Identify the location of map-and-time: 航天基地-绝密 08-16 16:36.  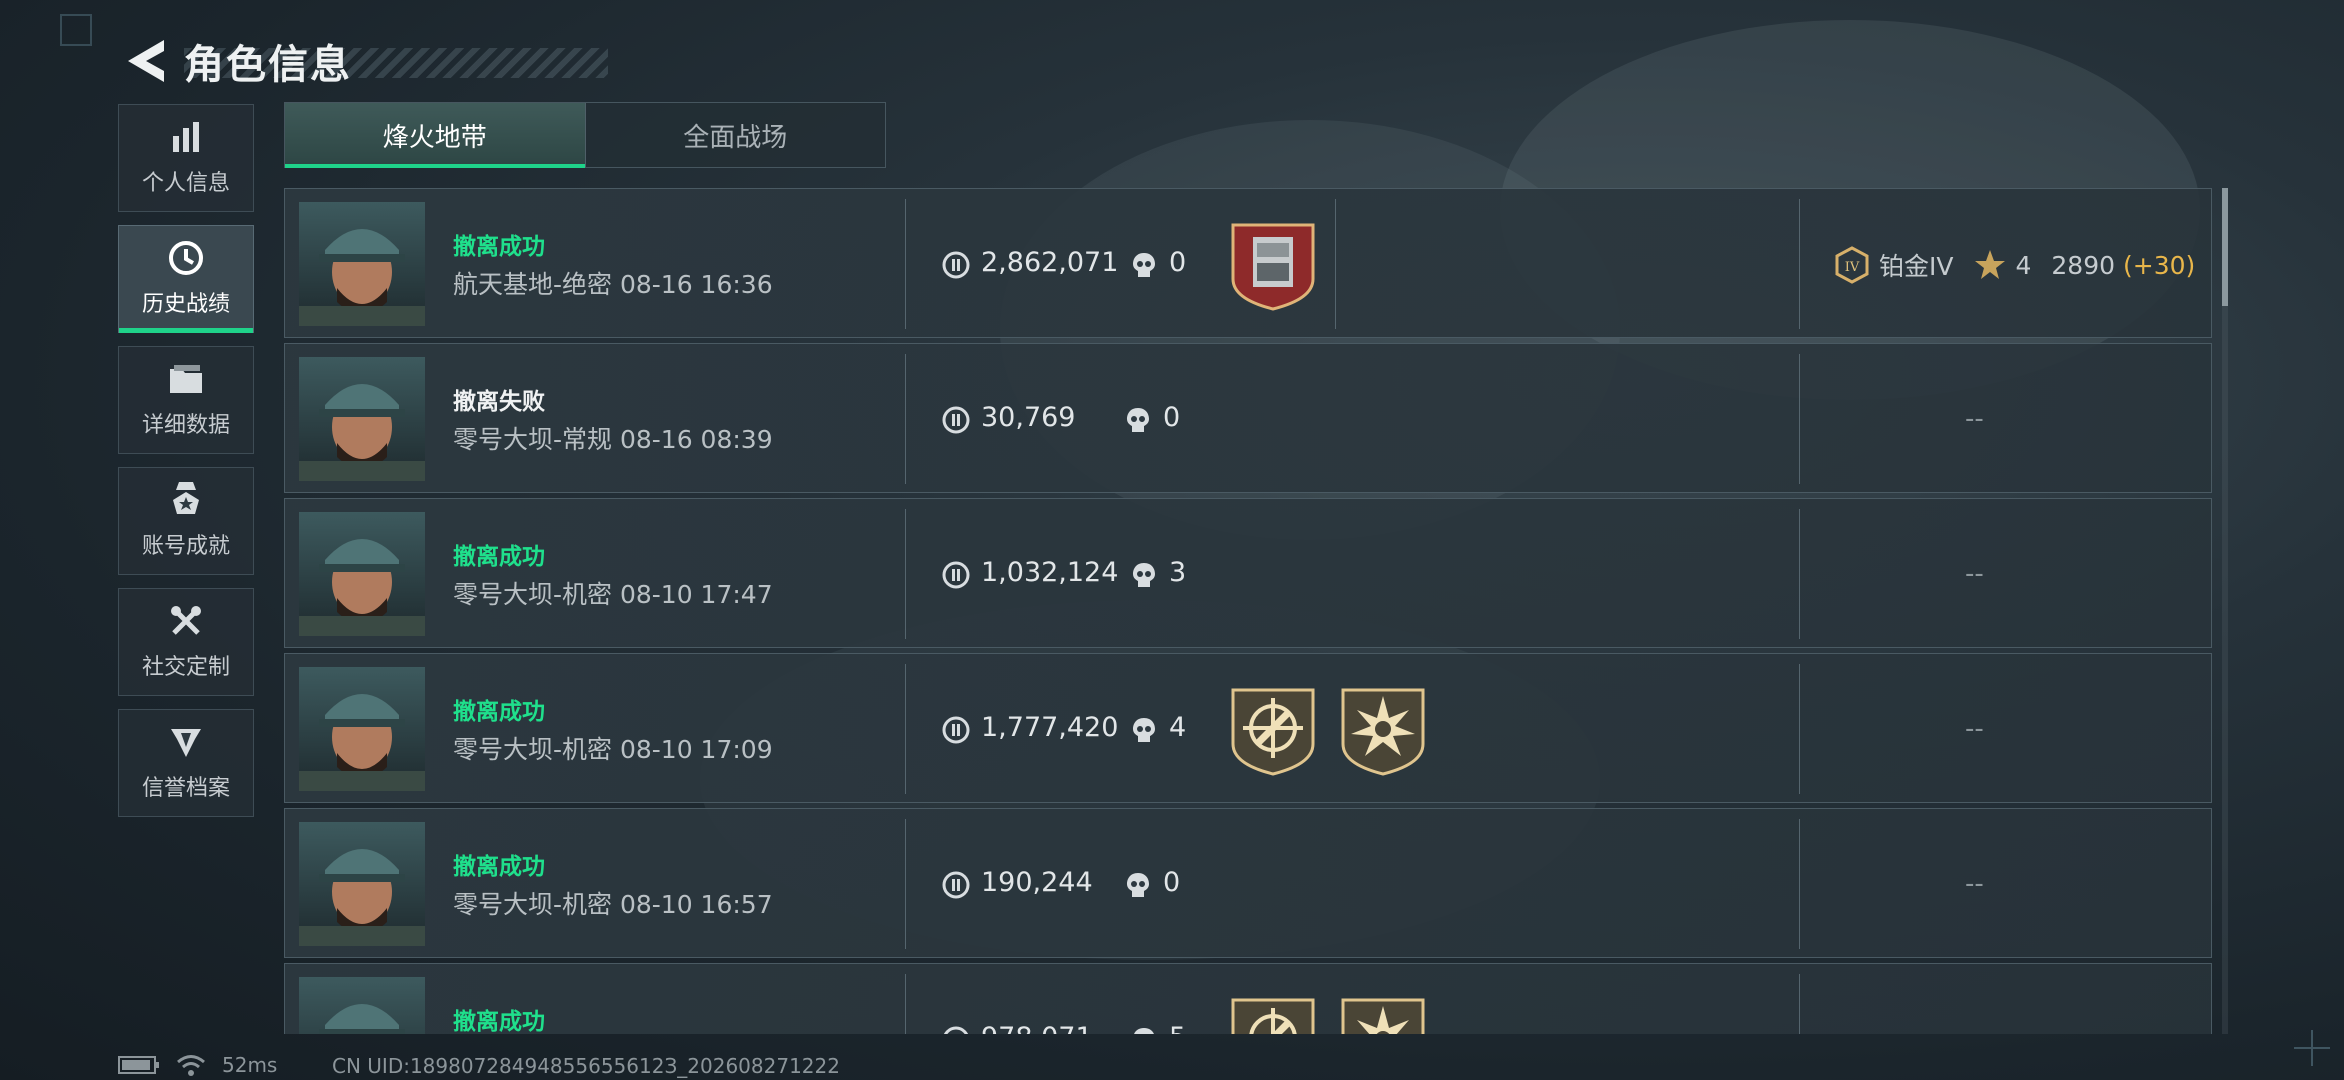
(613, 284).